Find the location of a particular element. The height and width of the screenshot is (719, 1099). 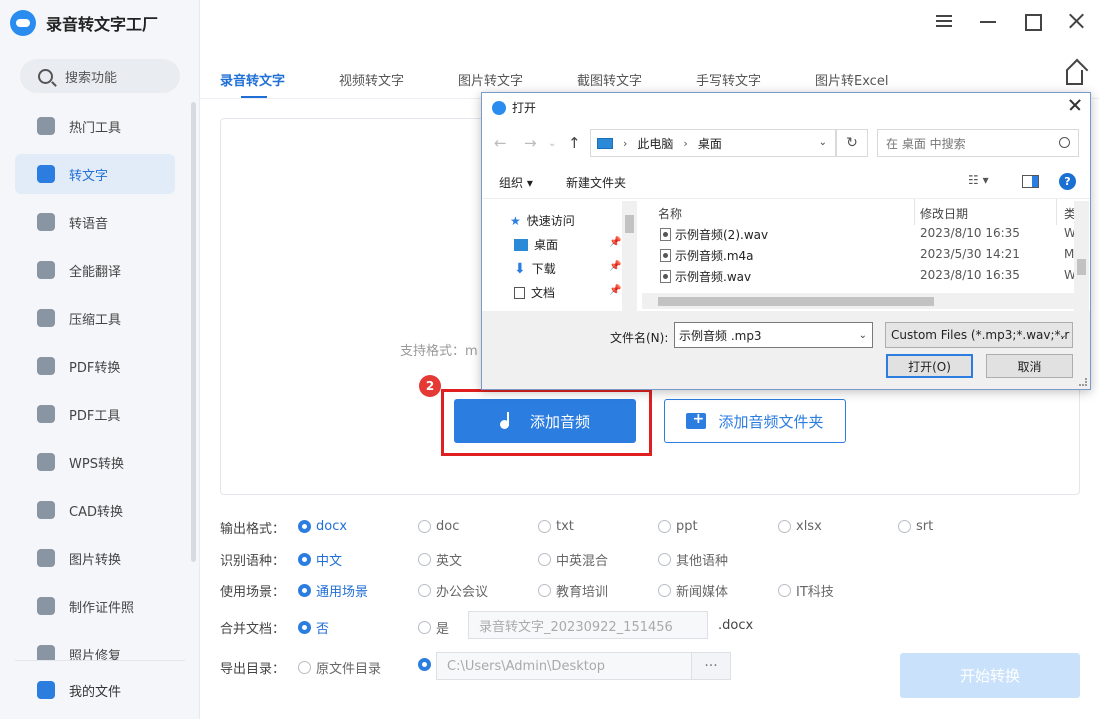

radio-merge-yes: 是 is located at coordinates (433, 627).